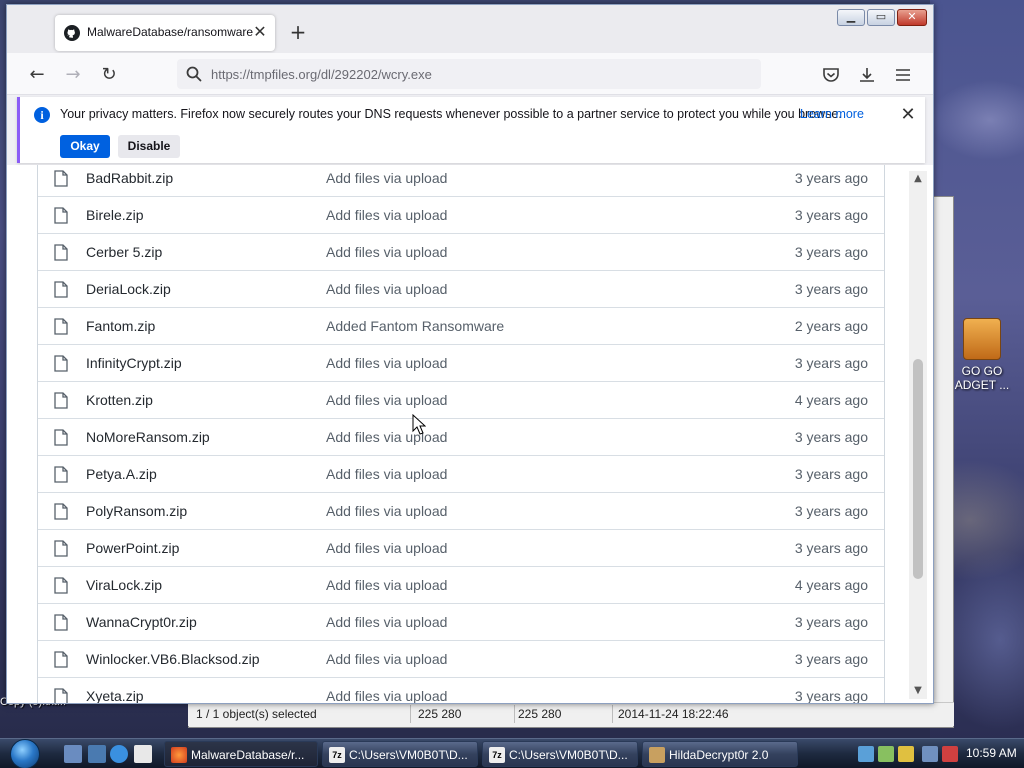  What do you see at coordinates (991, 753) in the screenshot?
I see `clock: 10:59 AM` at bounding box center [991, 753].